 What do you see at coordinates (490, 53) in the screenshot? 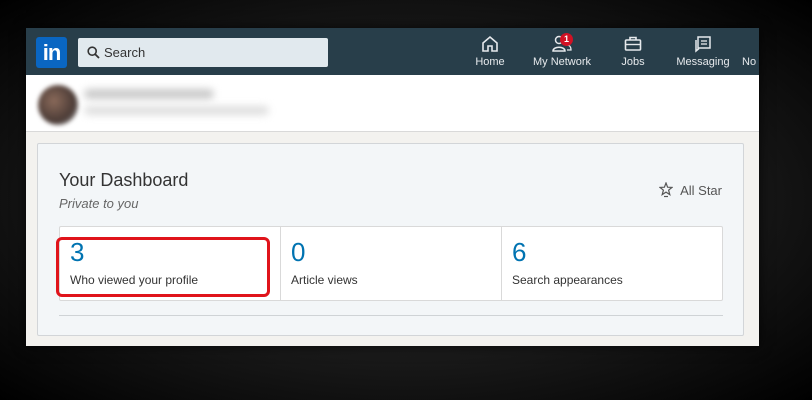
I see `nav-home: Home` at bounding box center [490, 53].